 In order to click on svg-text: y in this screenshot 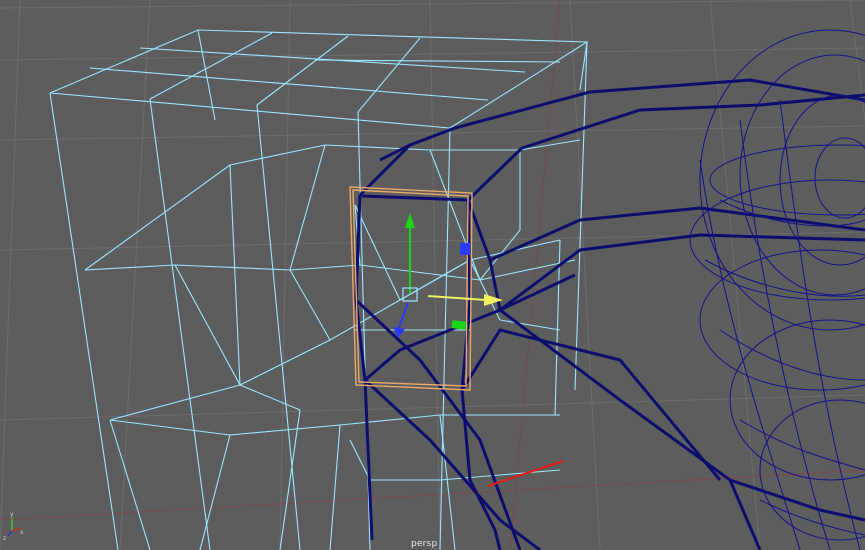, I will do `click(12, 514)`.